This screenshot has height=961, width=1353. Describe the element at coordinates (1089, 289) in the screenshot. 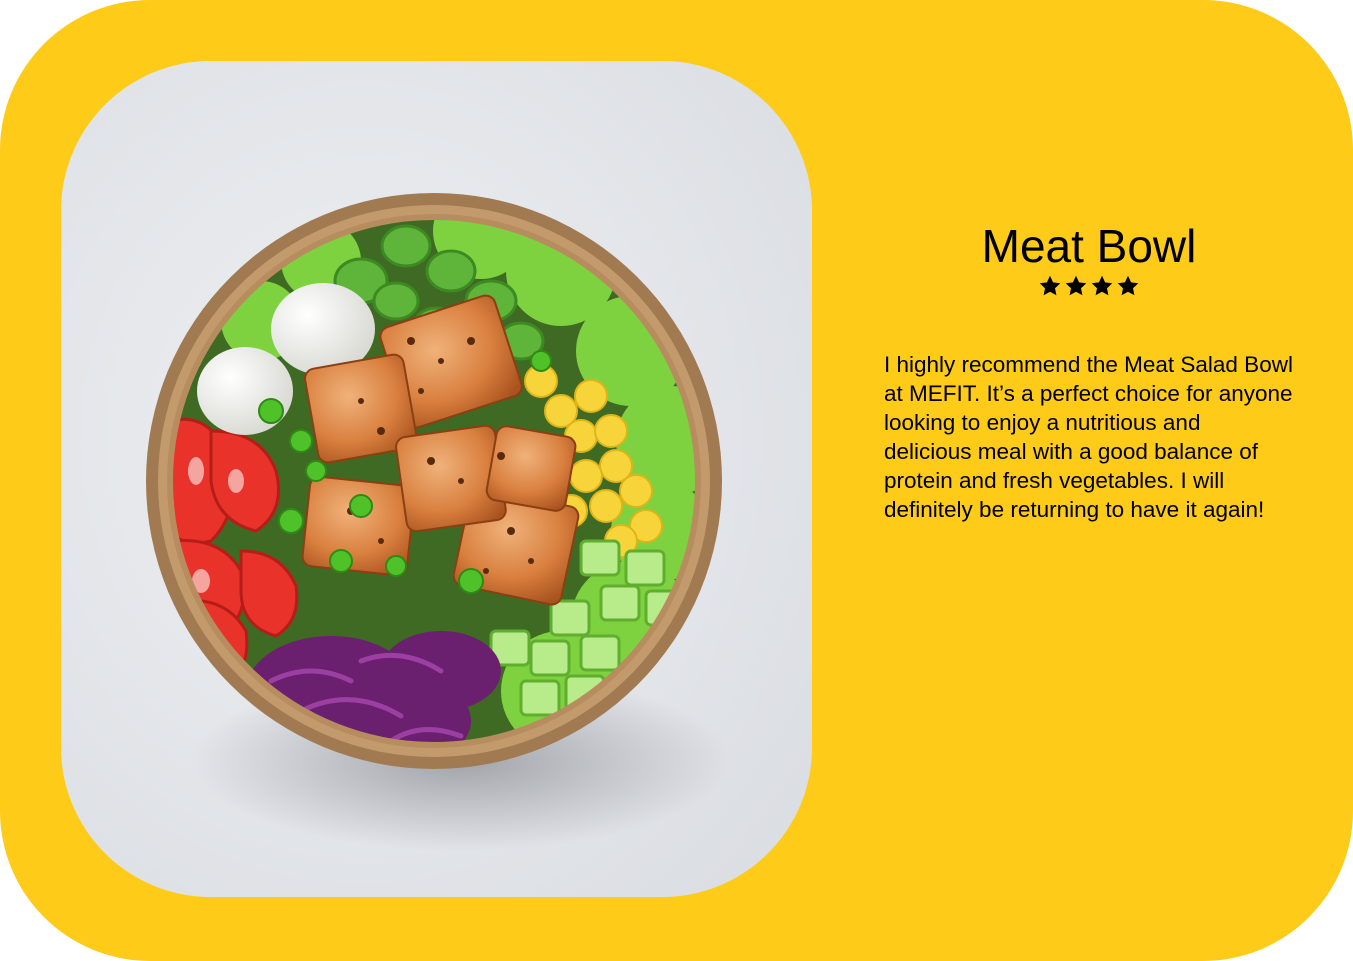

I see `rating-stars` at that location.